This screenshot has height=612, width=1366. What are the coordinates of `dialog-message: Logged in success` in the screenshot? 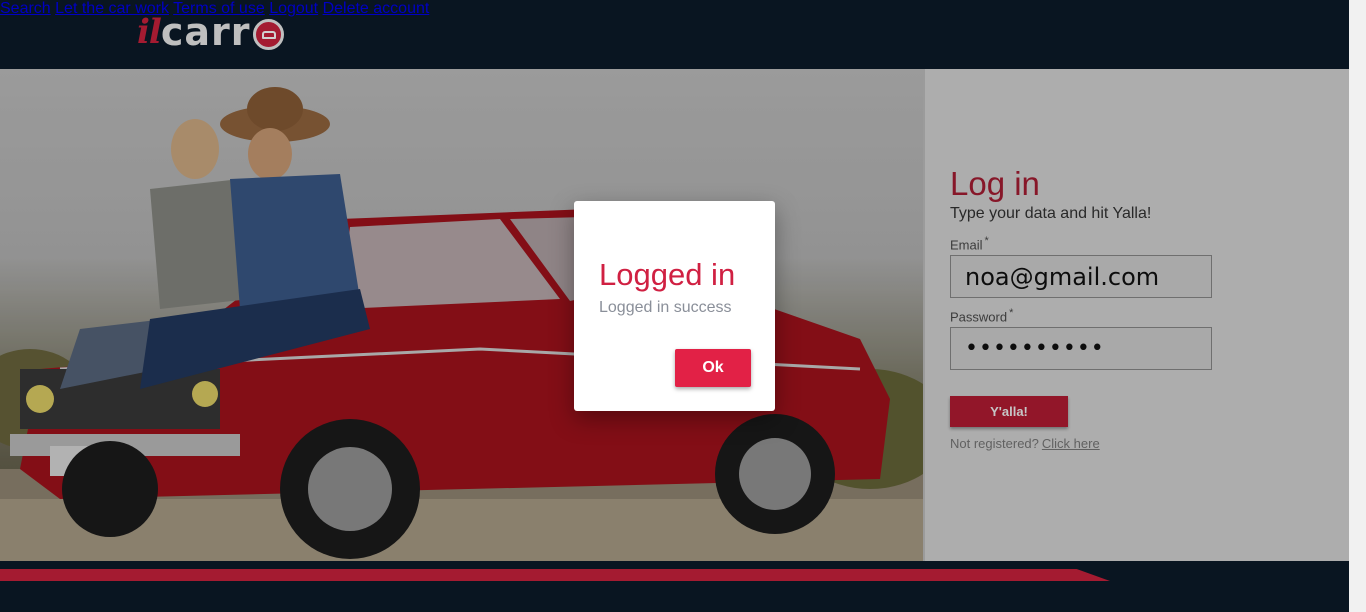 It's located at (665, 307).